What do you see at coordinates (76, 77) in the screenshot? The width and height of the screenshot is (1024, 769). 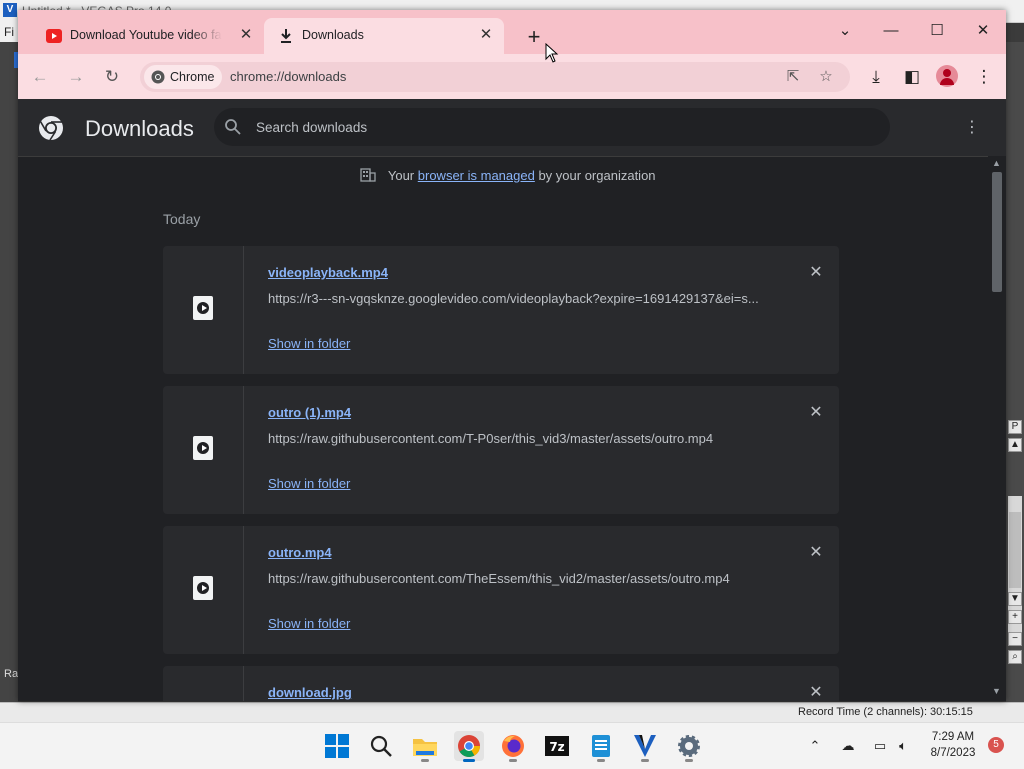 I see `forward-button: →` at bounding box center [76, 77].